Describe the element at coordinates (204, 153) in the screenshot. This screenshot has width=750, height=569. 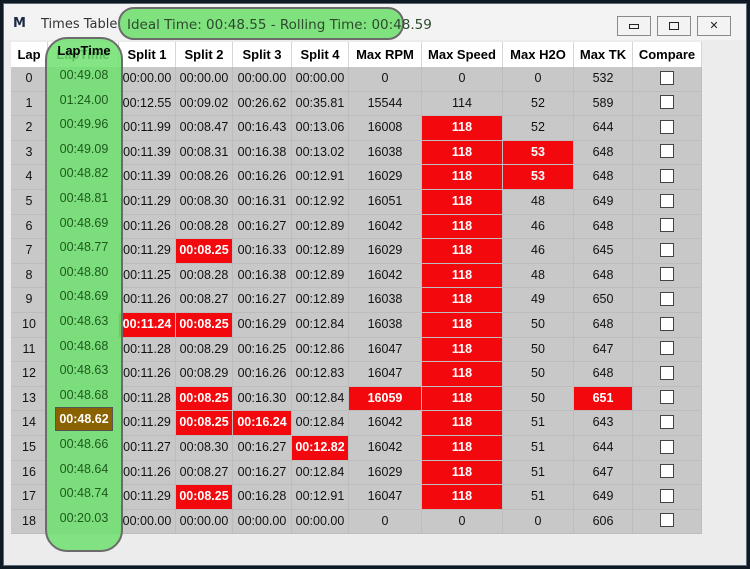
I see `s2-cell: 00:08.31` at that location.